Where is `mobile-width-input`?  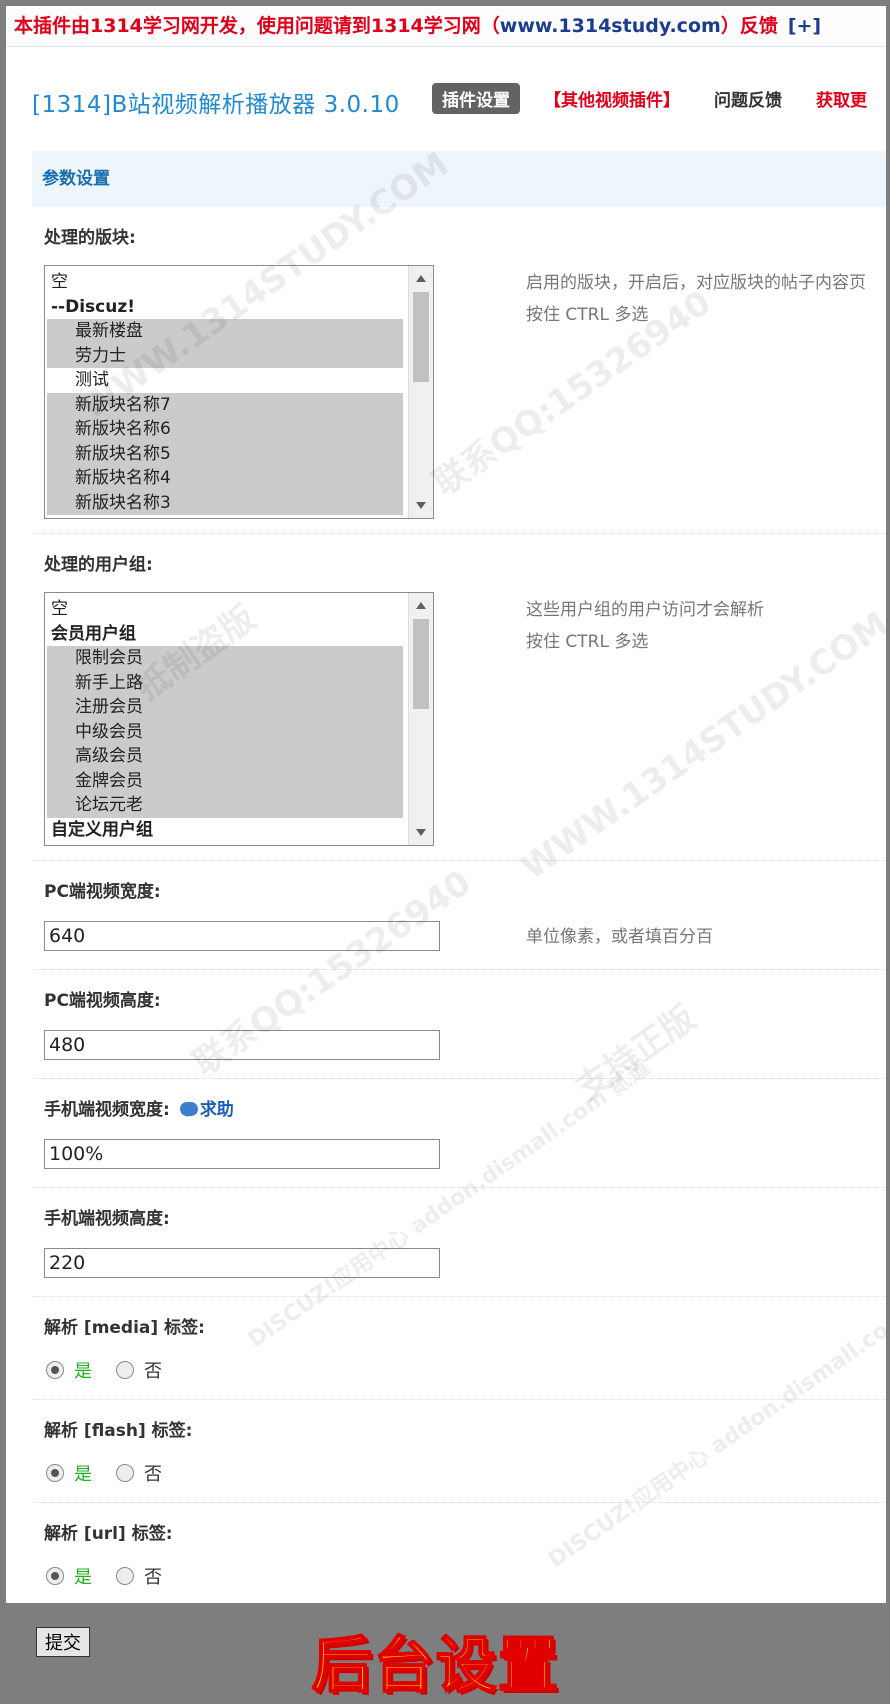
mobile-width-input is located at coordinates (242, 1154).